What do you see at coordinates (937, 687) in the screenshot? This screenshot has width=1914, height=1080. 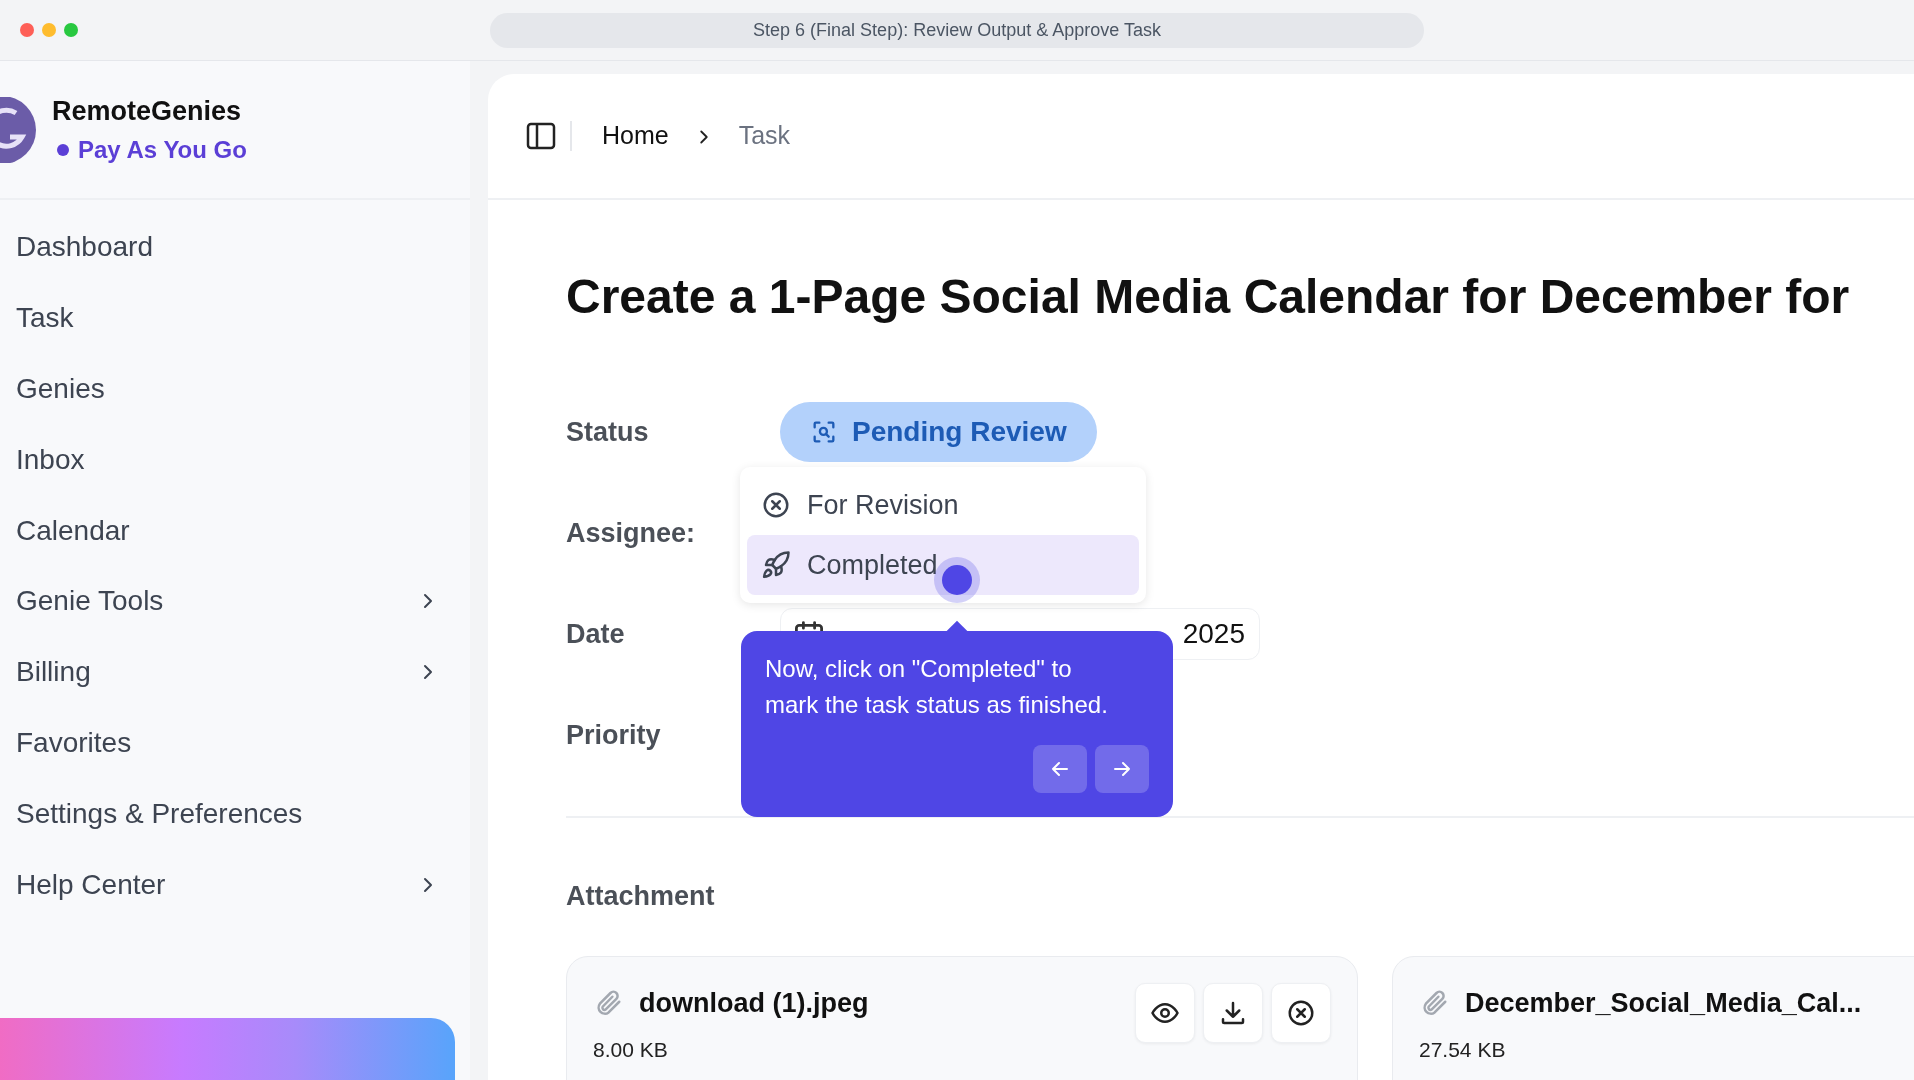 I see `tooltip-text: Now, click on "Completed" to mark the task status as finished.` at bounding box center [937, 687].